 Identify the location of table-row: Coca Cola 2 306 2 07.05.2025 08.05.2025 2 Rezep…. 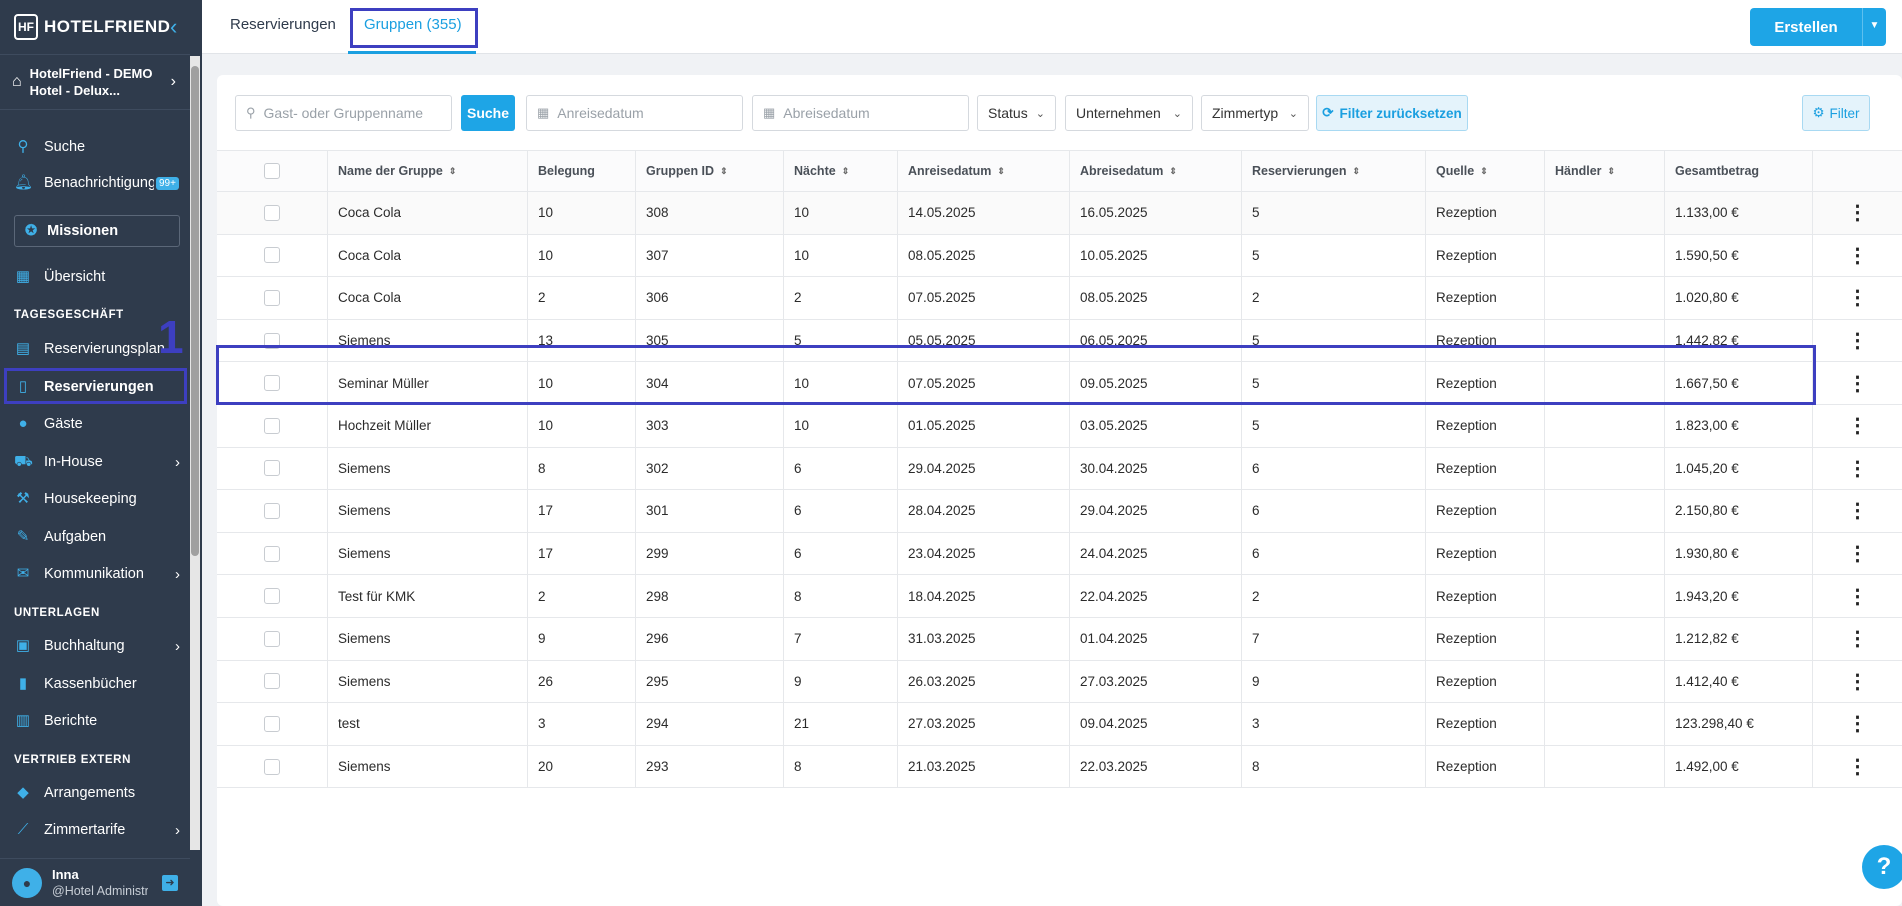
(1059, 298).